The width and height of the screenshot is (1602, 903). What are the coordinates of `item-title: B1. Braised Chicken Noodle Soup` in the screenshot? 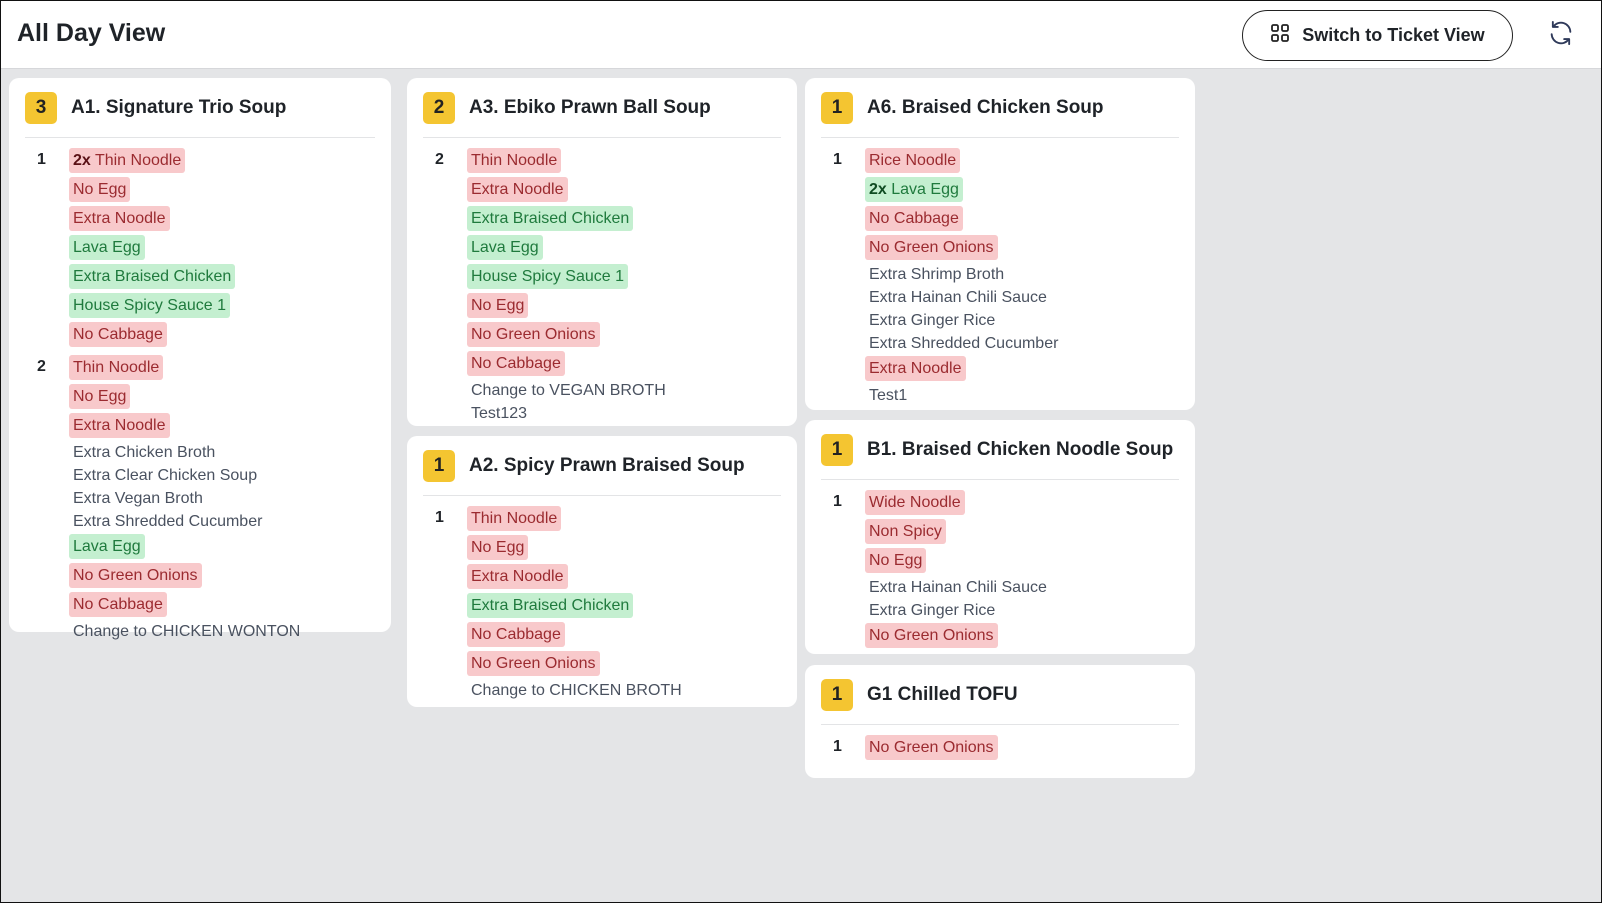 It's located at (1020, 449).